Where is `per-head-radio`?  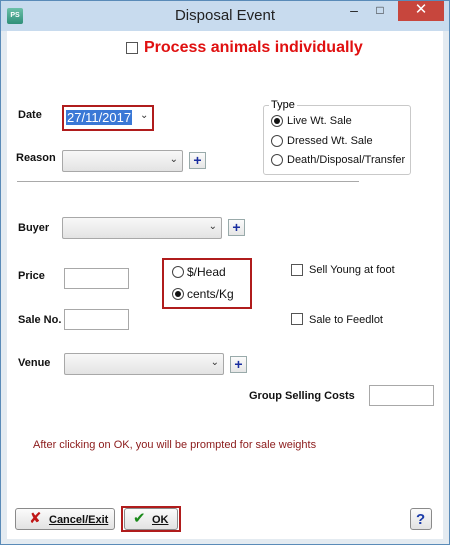 per-head-radio is located at coordinates (178, 272).